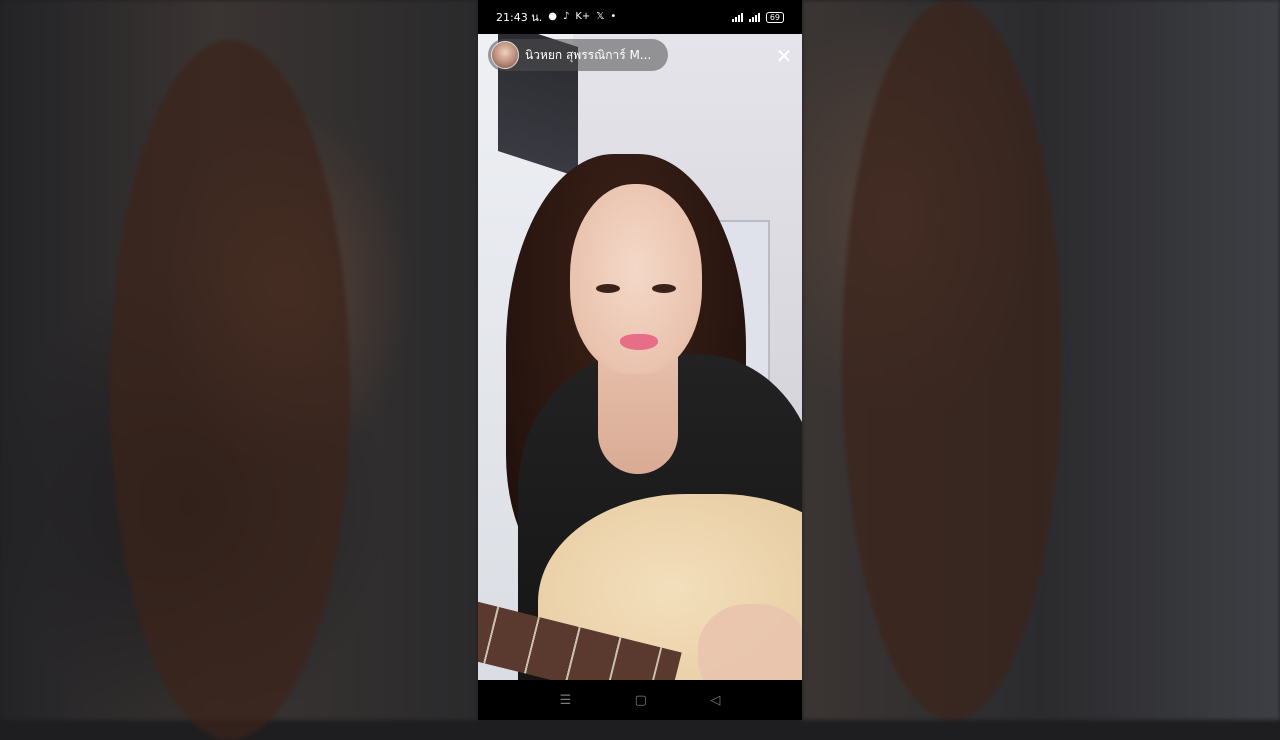 The image size is (1280, 740). I want to click on mouth, so click(639, 342).